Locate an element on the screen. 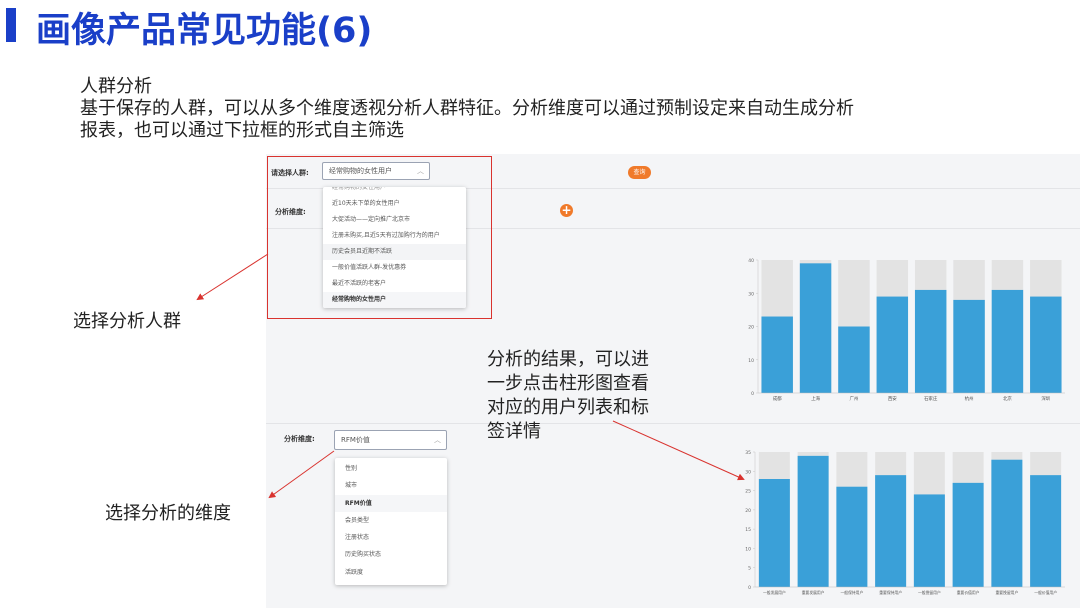  dimension-option: 历史购买状态 is located at coordinates (391, 554).